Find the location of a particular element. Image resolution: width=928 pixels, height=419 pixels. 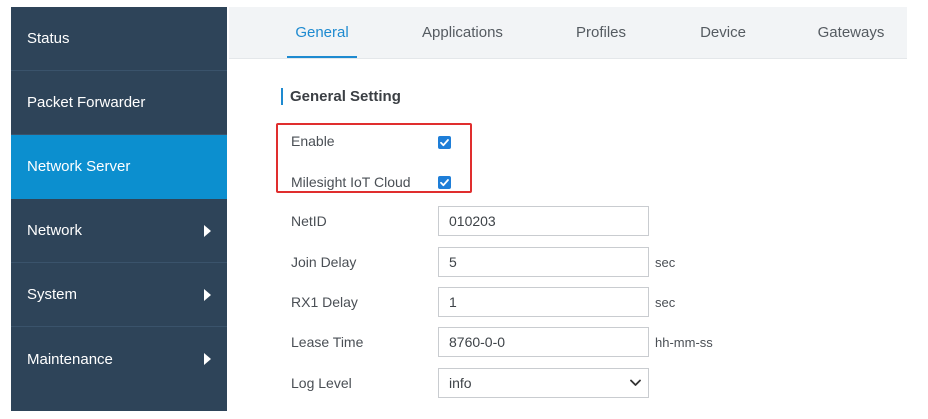

sidebar-item-network: Network is located at coordinates (119, 231).